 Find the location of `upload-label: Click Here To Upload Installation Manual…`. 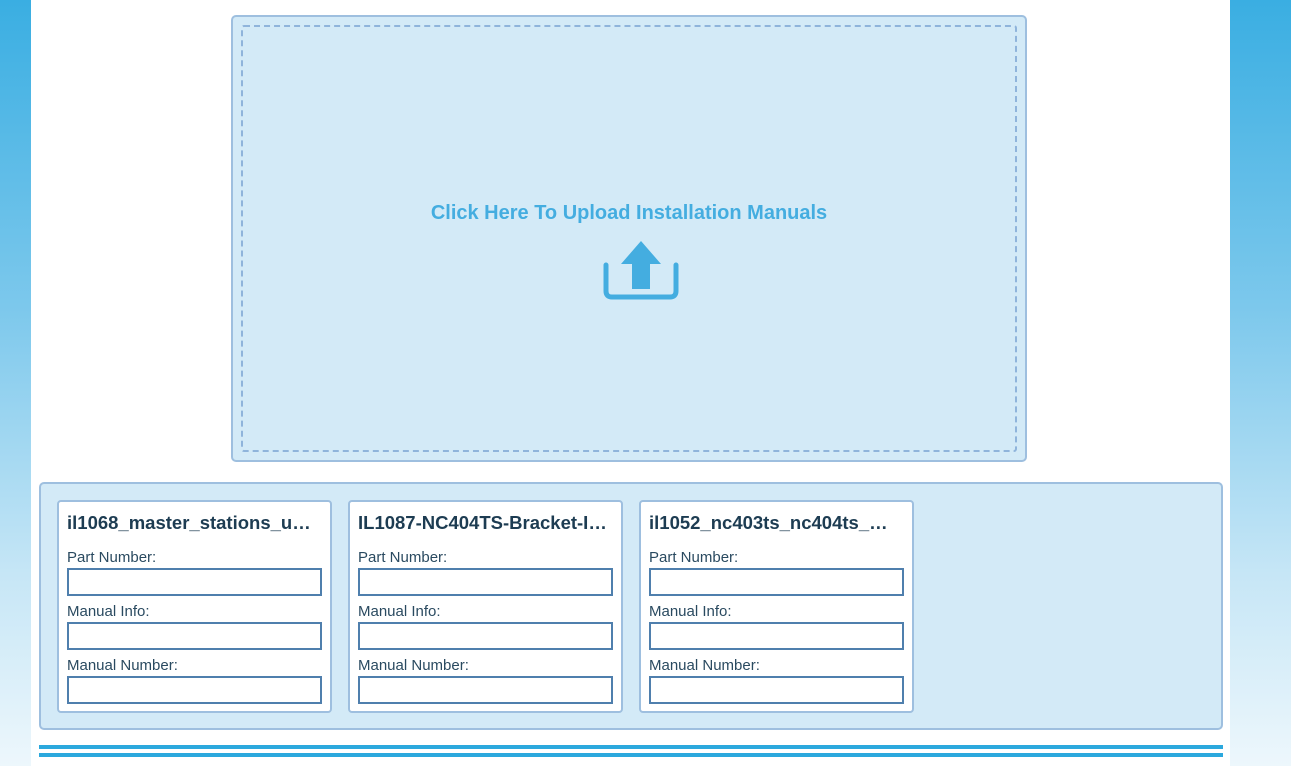

upload-label: Click Here To Upload Installation Manual… is located at coordinates (629, 213).